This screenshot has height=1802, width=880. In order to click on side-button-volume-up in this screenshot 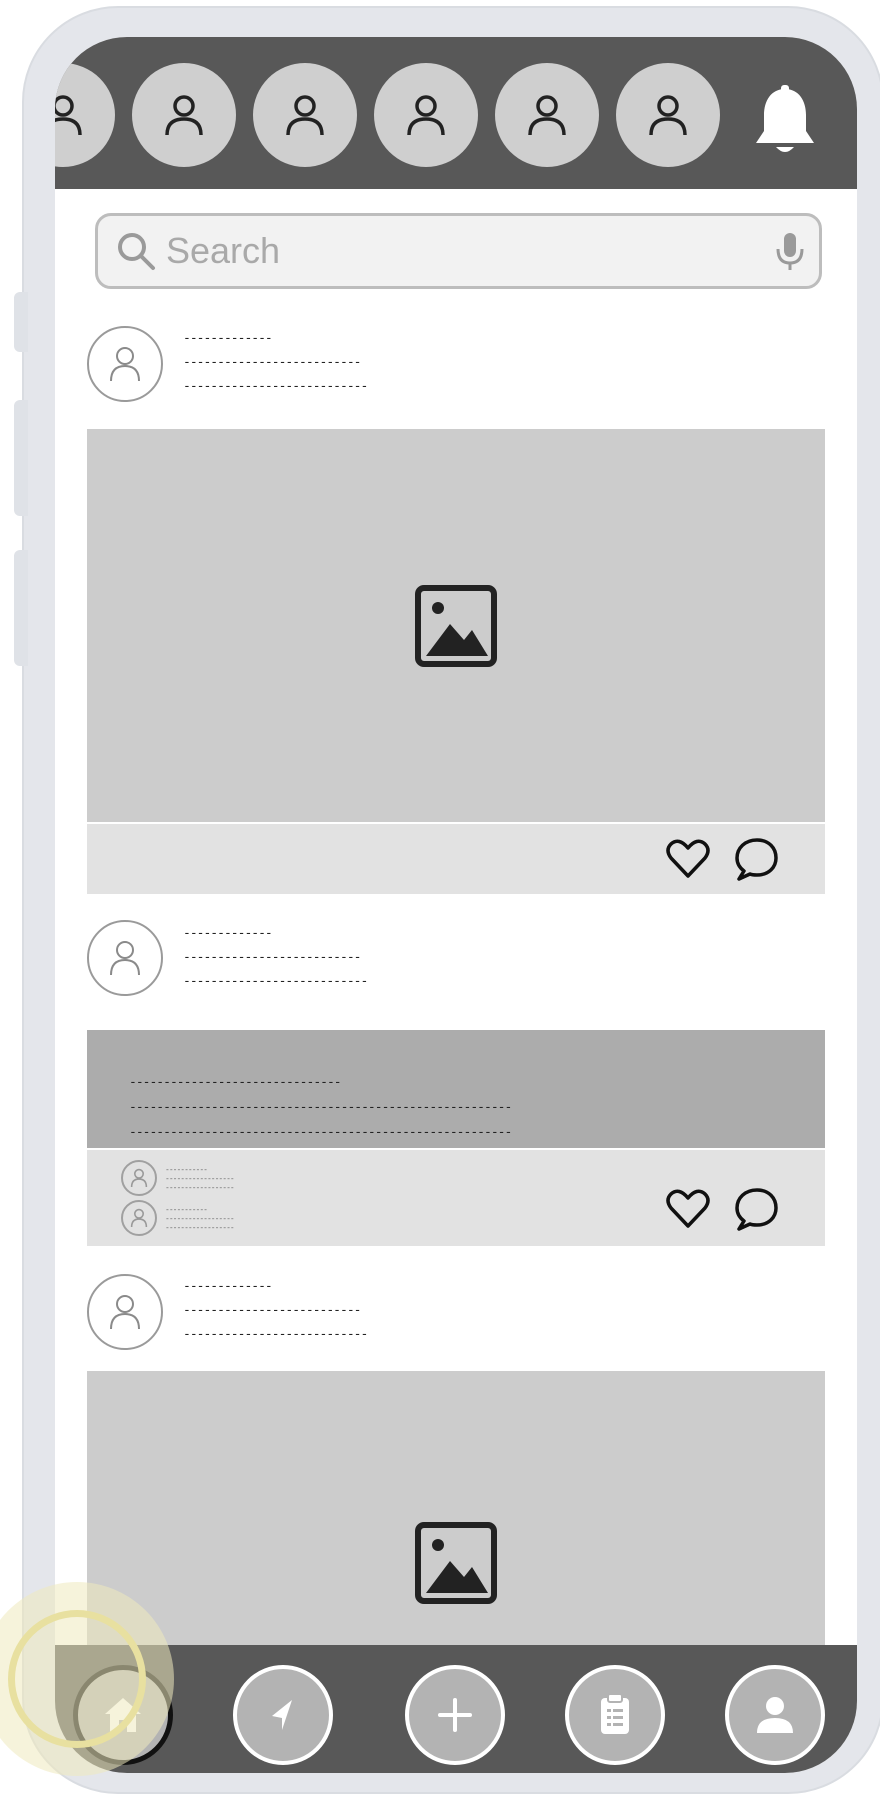, I will do `click(21, 458)`.